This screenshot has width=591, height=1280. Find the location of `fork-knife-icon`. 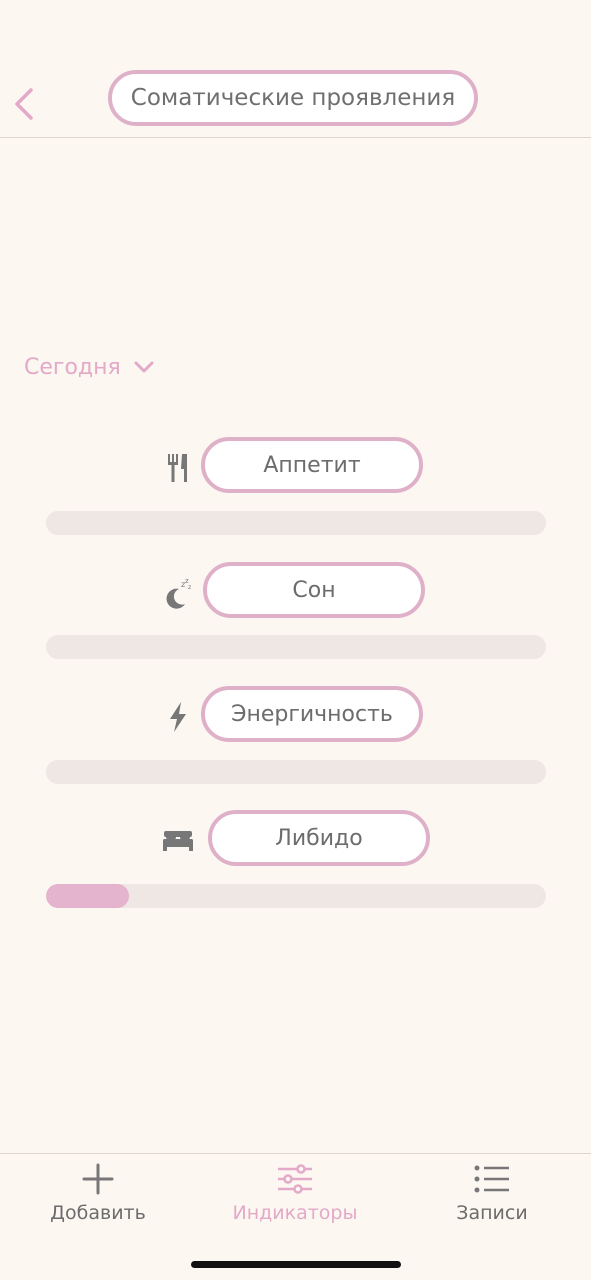

fork-knife-icon is located at coordinates (178, 468).